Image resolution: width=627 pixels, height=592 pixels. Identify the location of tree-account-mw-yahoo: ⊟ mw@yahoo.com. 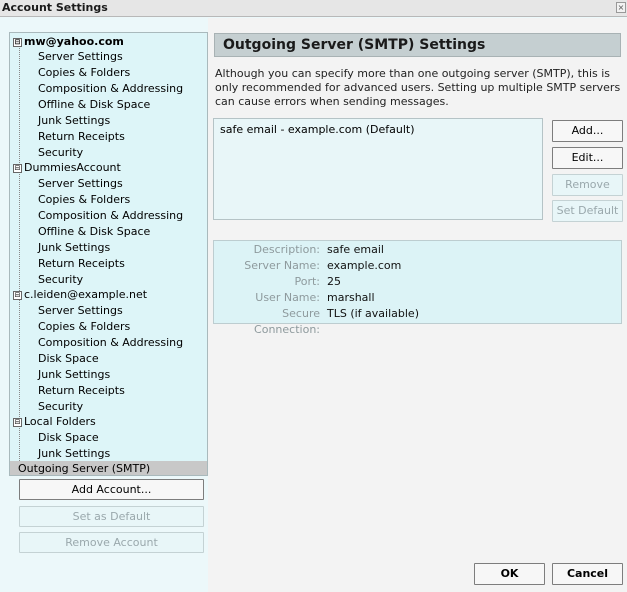
(67, 41).